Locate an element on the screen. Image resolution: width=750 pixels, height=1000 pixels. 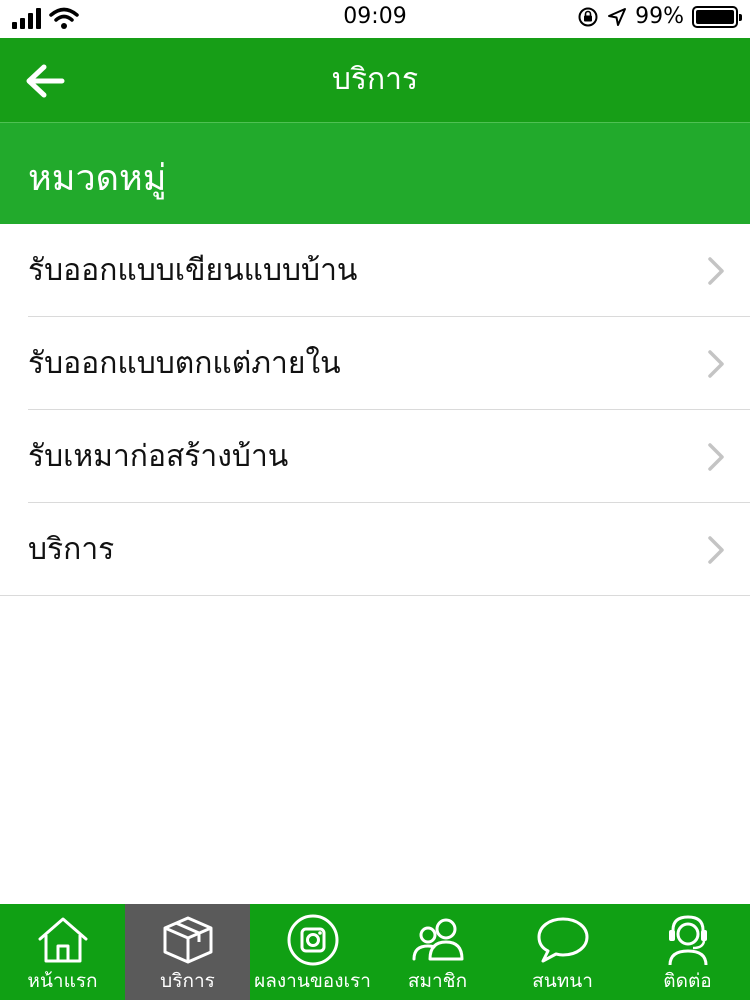
battery-fill is located at coordinates (715, 16).